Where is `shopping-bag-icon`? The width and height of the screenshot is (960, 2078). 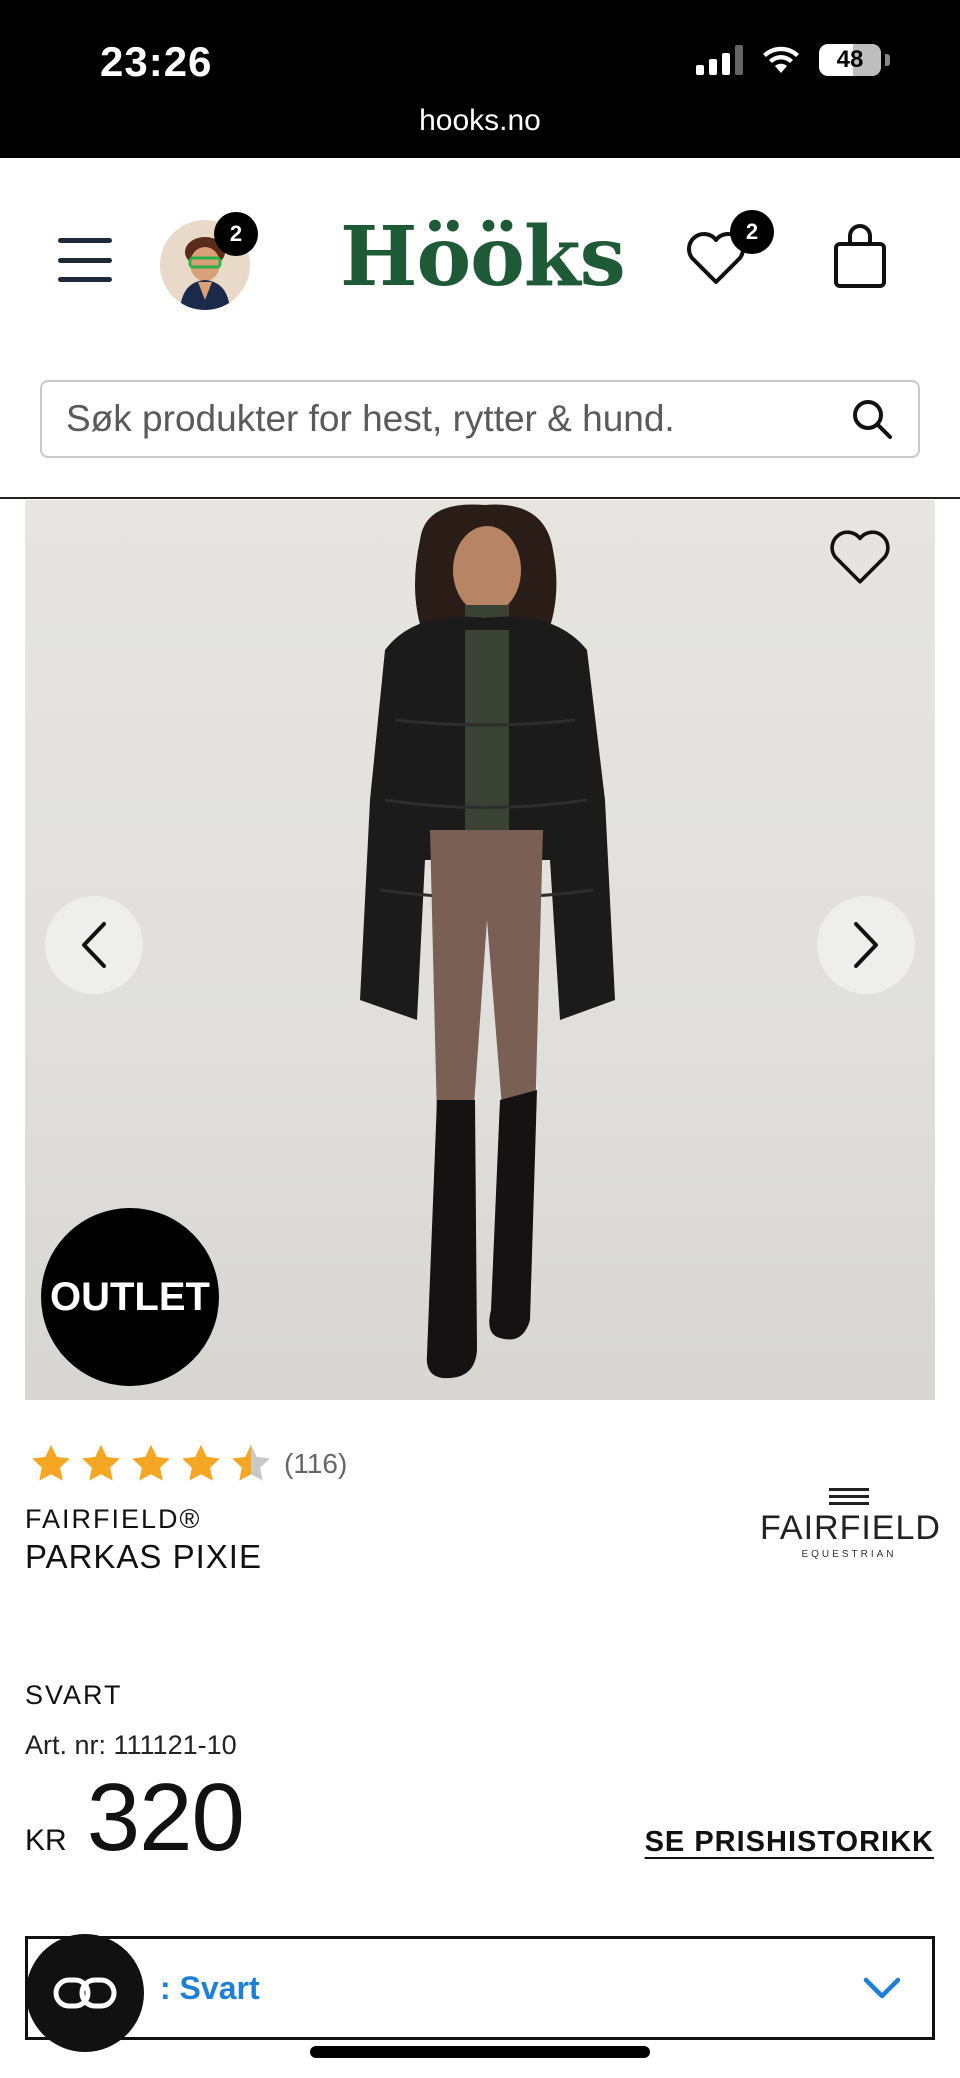
shopping-bag-icon is located at coordinates (860, 256).